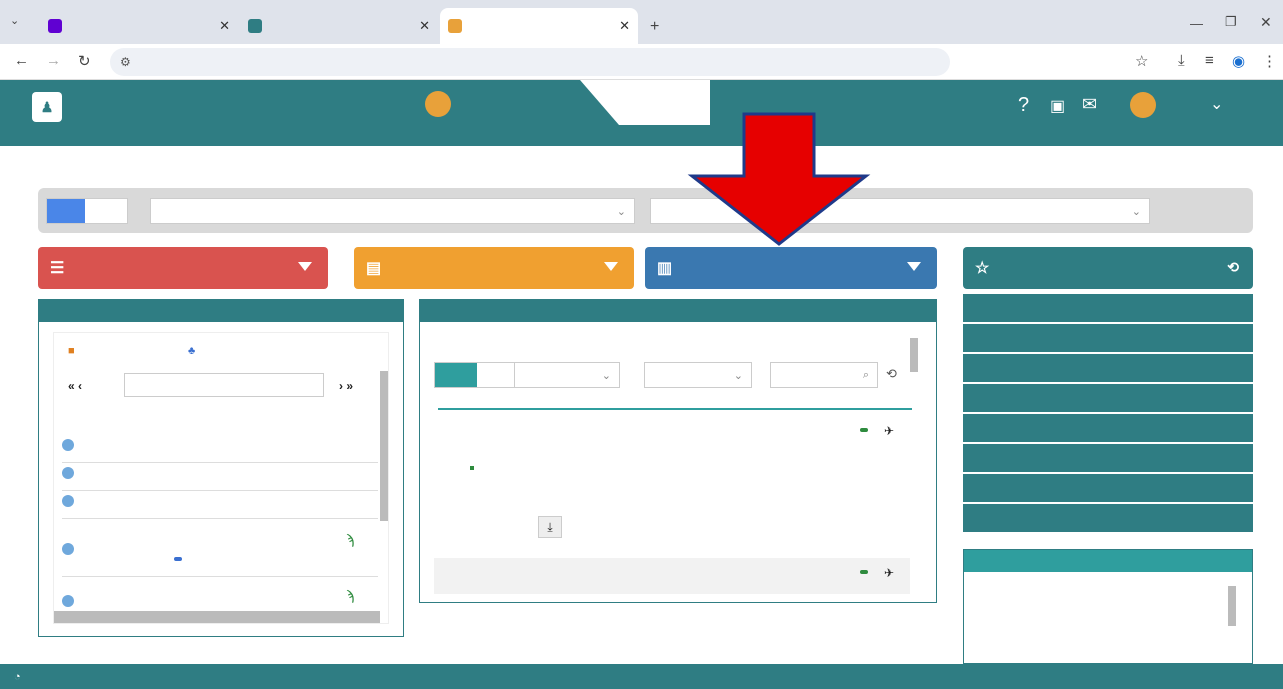 Image resolution: width=1283 pixels, height=689 pixels. Describe the element at coordinates (530, 62) in the screenshot. I see `address-bar: ⚙` at that location.